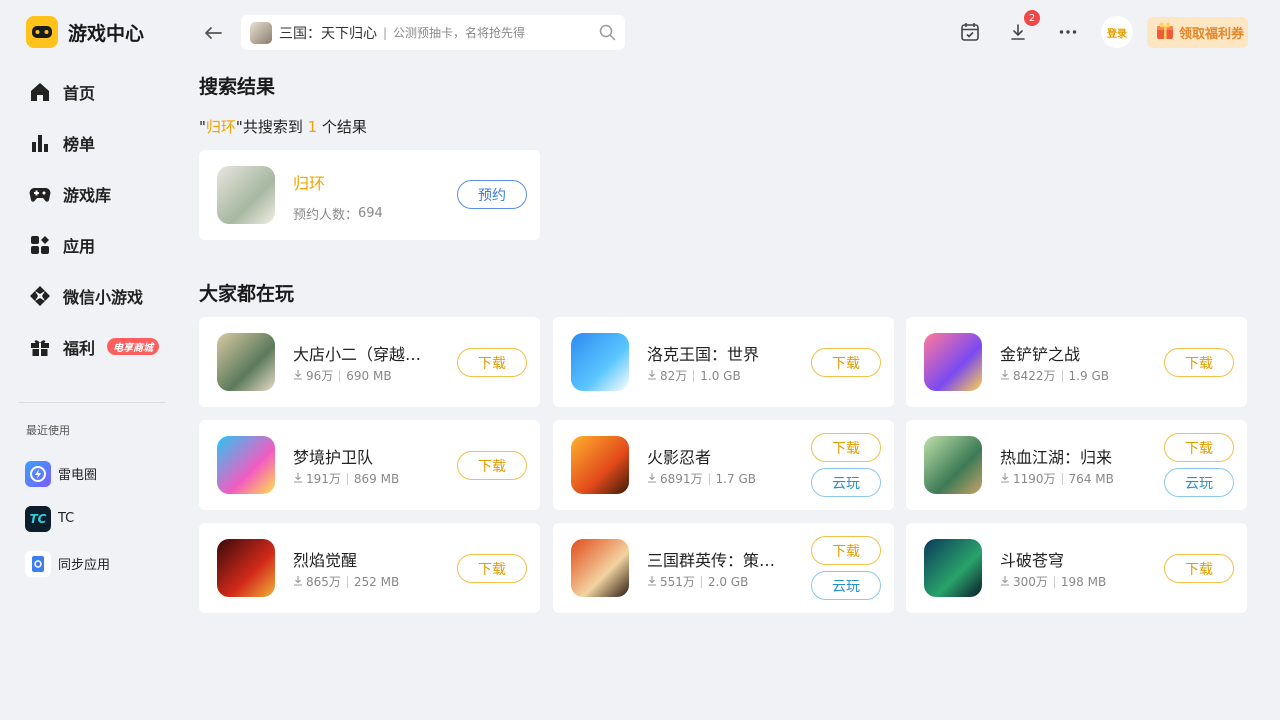  Describe the element at coordinates (93, 346) in the screenshot. I see `sidebar-item-welfare: 福利 电享商城` at that location.